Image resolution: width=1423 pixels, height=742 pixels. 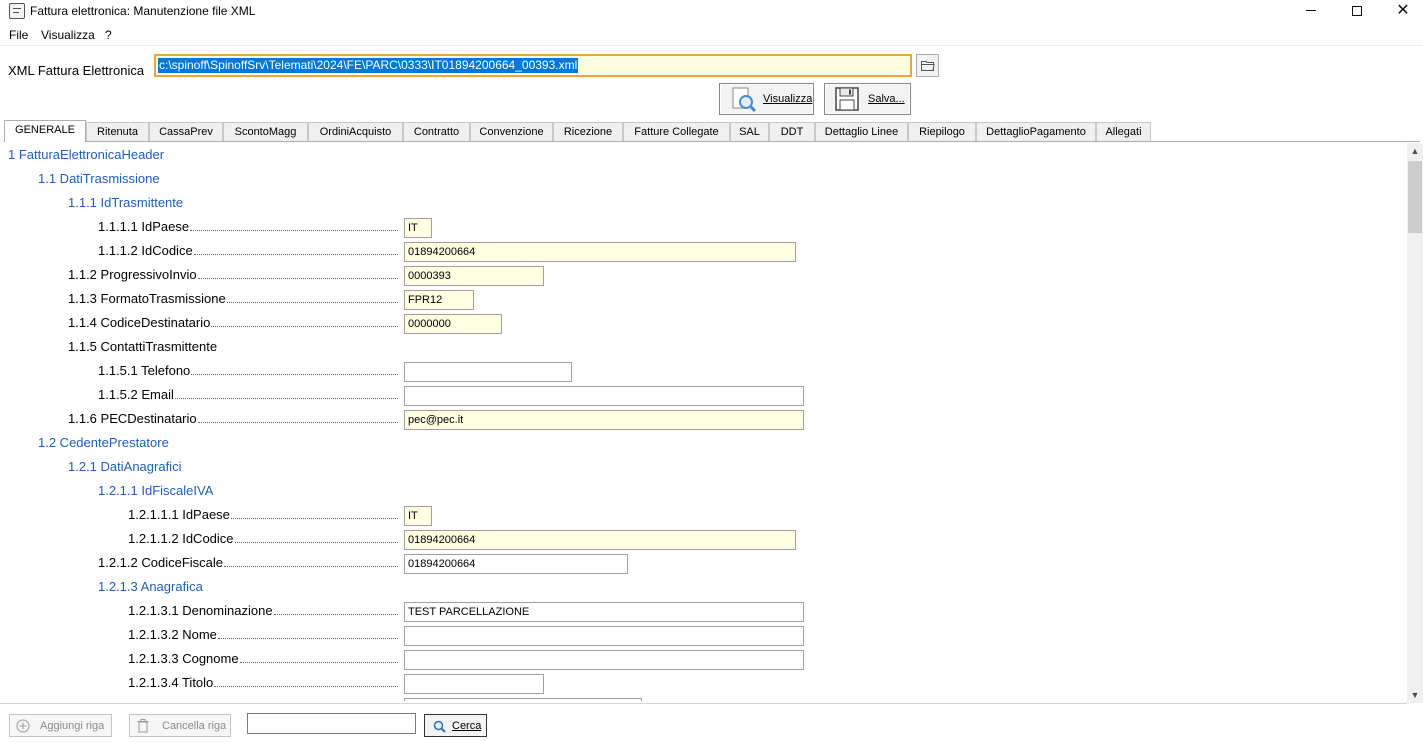 I want to click on value-field: pec@pec.it, so click(x=604, y=420).